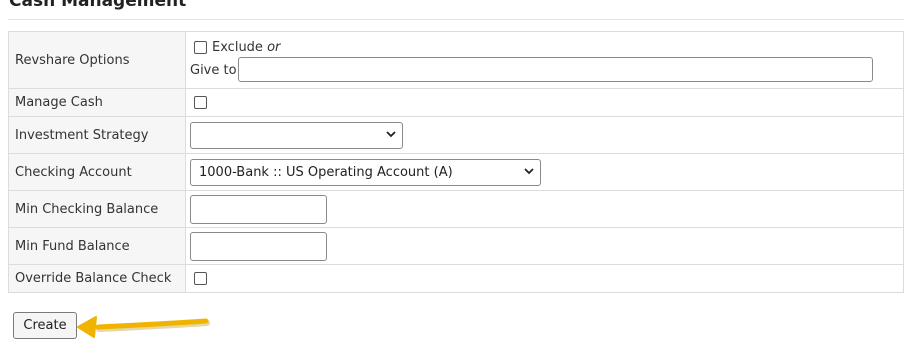 This screenshot has height=350, width=918. What do you see at coordinates (296, 135) in the screenshot?
I see `investment-strategy-select` at bounding box center [296, 135].